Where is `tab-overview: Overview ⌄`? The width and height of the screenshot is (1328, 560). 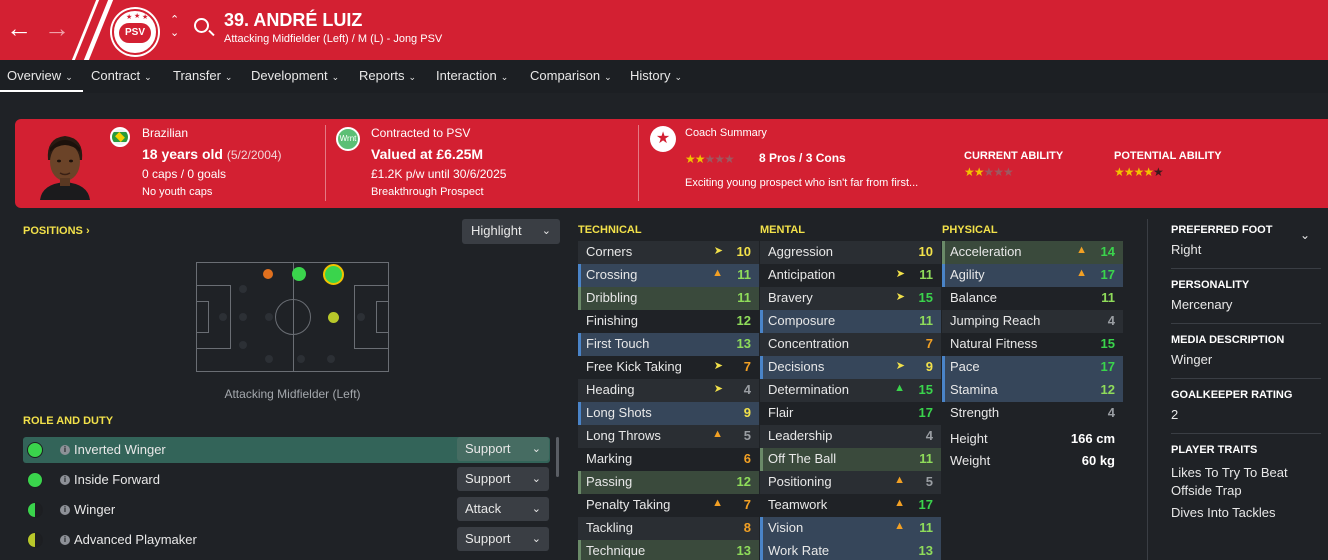
tab-overview: Overview ⌄ is located at coordinates (40, 75).